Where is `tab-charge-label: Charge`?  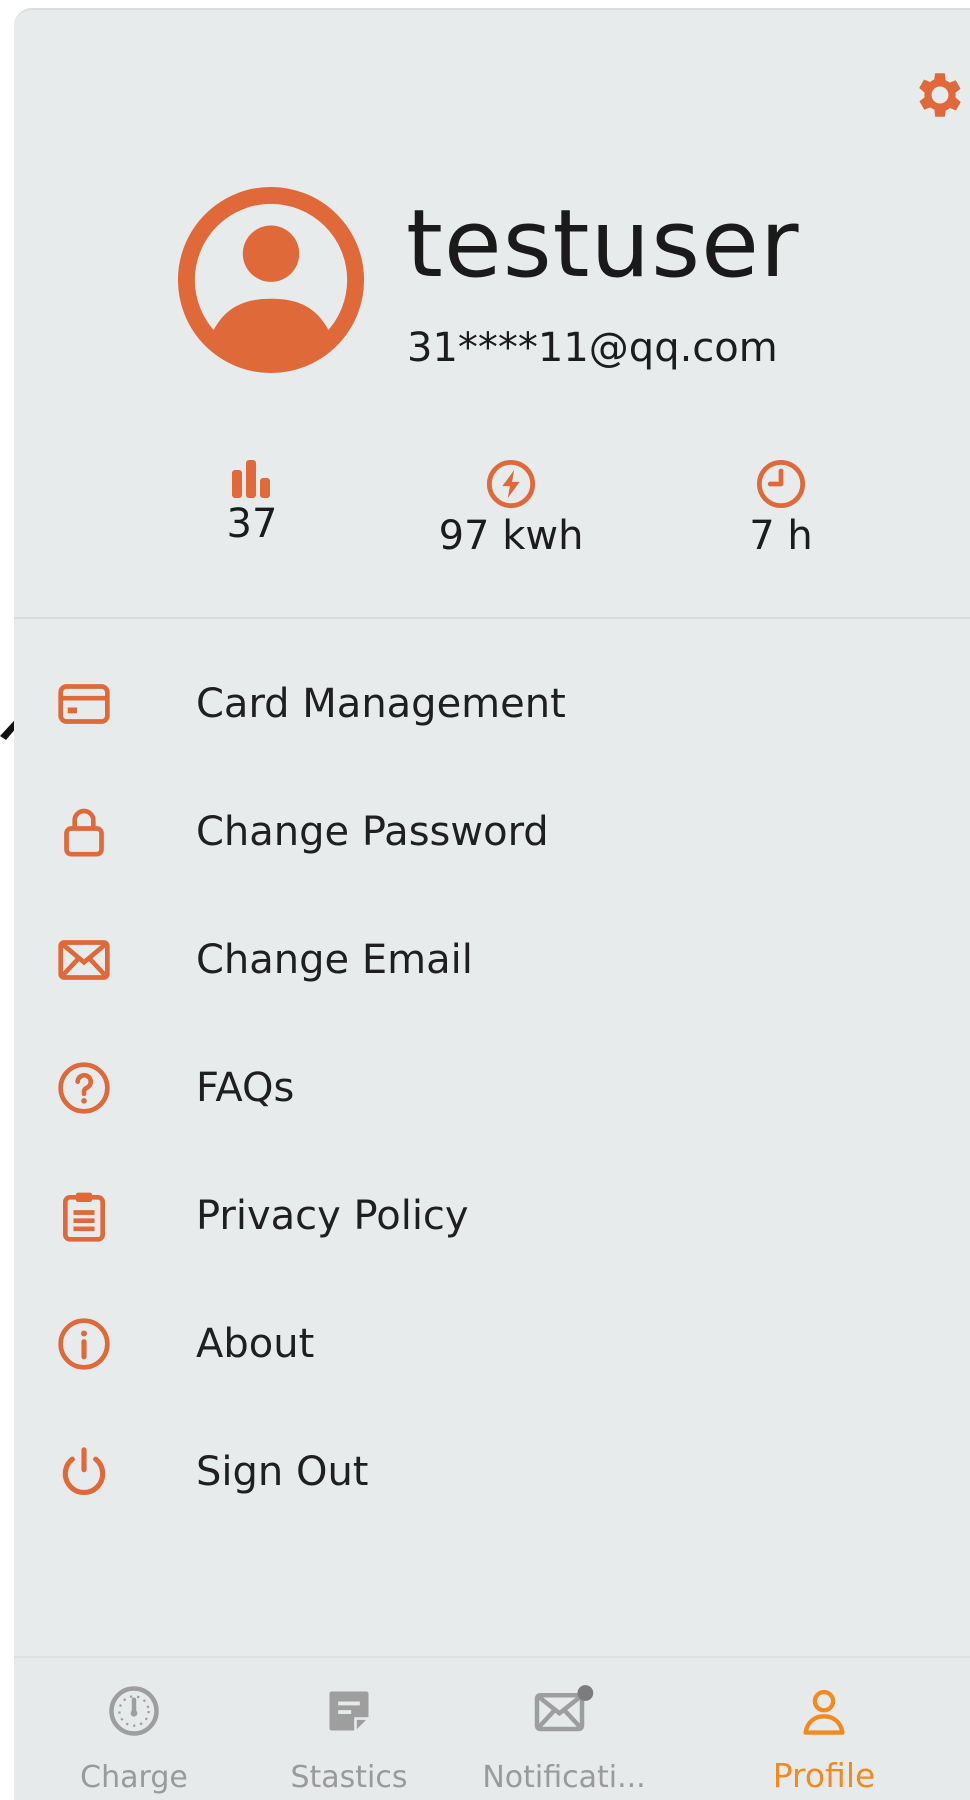
tab-charge-label: Charge is located at coordinates (134, 1777).